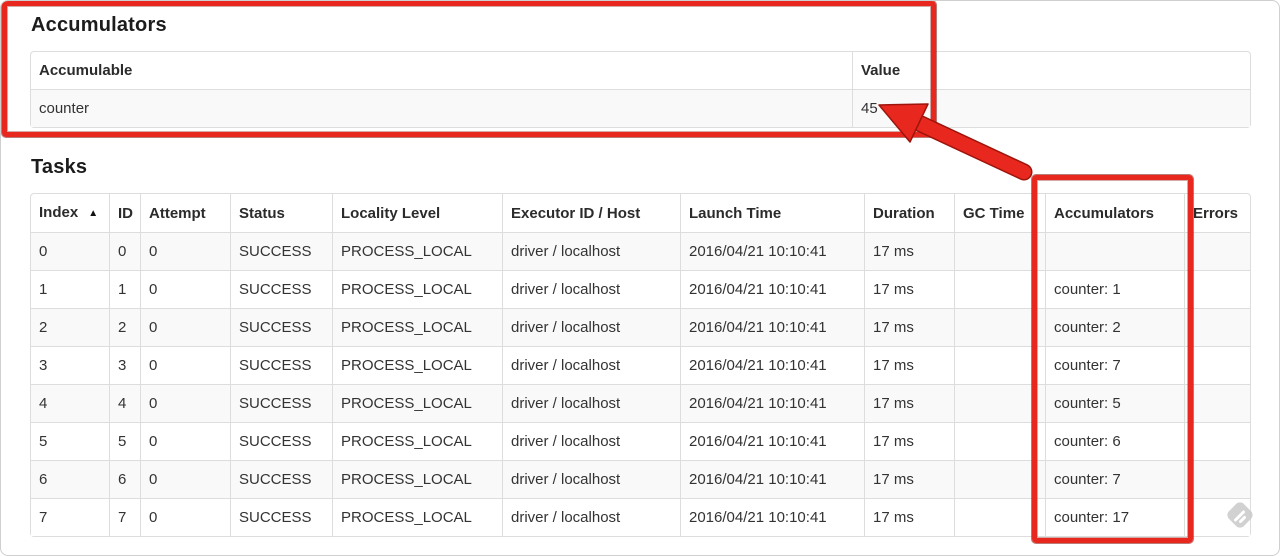 Image resolution: width=1280 pixels, height=556 pixels. What do you see at coordinates (86, 70) in the screenshot?
I see `accumulable-col-label: Accumulable` at bounding box center [86, 70].